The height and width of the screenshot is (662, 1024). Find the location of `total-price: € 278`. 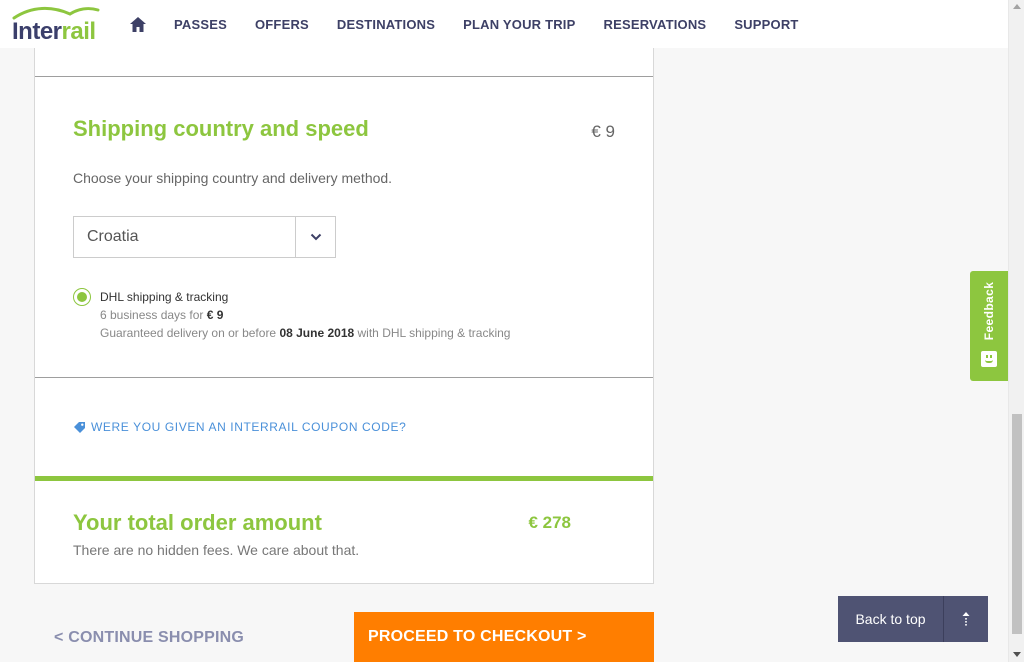

total-price: € 278 is located at coordinates (549, 522).